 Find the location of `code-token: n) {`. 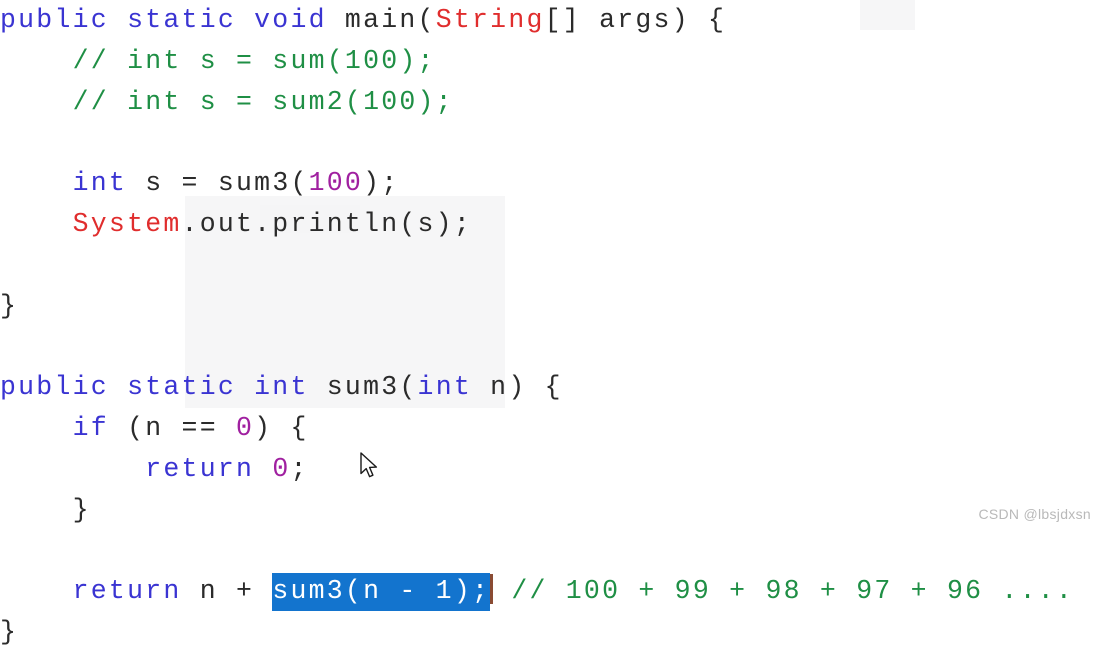

code-token: n) { is located at coordinates (517, 387).